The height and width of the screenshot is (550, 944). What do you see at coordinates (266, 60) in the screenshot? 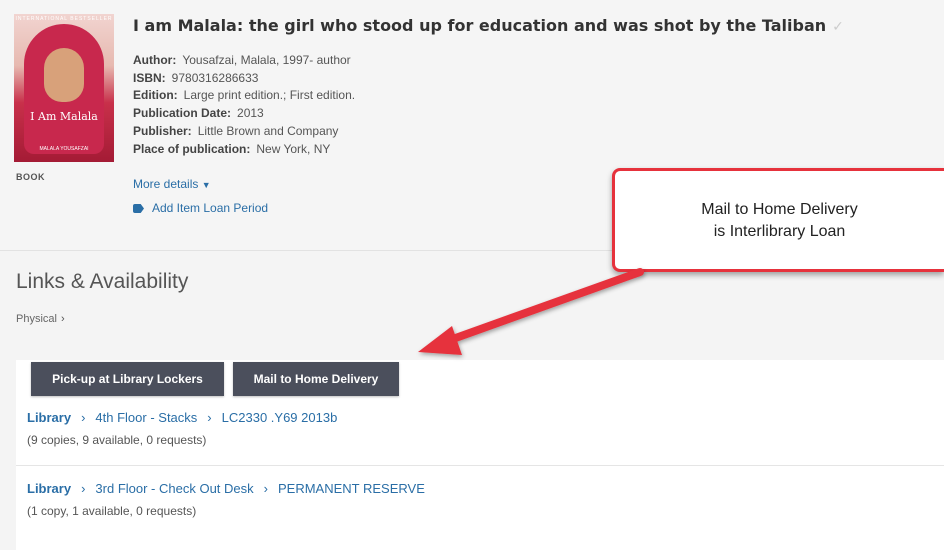
I see `detail-value: Yousafzai, Malala, 1997- author` at bounding box center [266, 60].